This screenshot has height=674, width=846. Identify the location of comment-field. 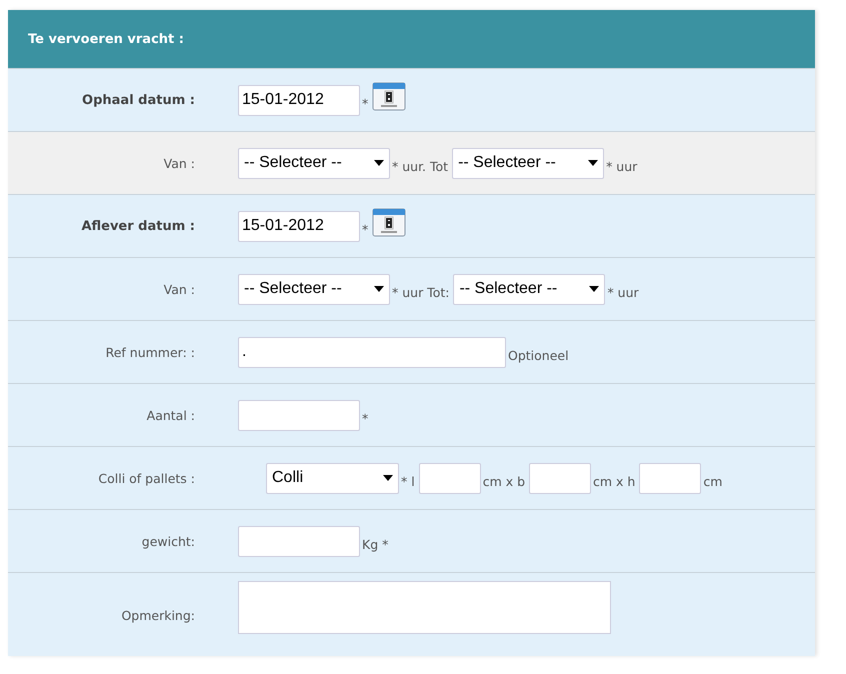
(424, 607).